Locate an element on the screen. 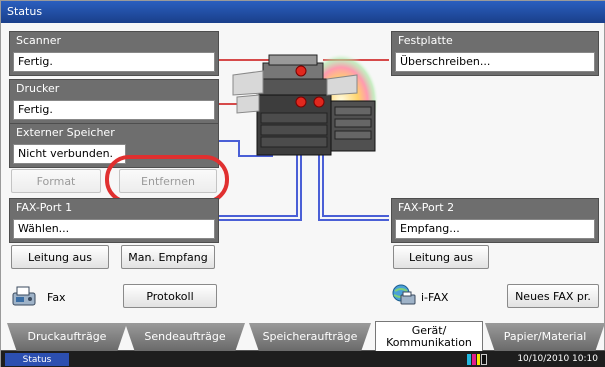 This screenshot has width=605, height=367. drucker-status: Fertig. is located at coordinates (114, 110).